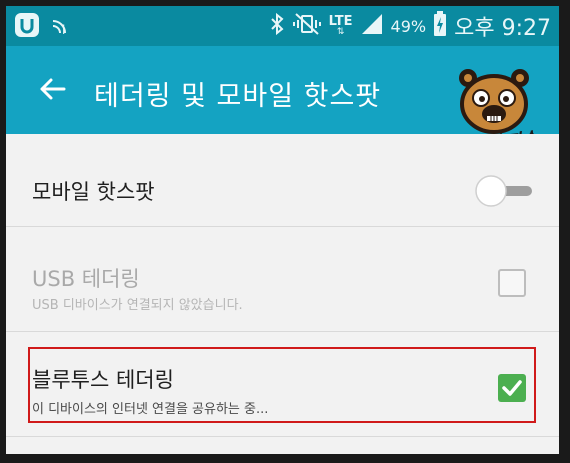 Image resolution: width=570 pixels, height=463 pixels. Describe the element at coordinates (238, 96) in the screenshot. I see `page-title: 테더링 및 모바일 핫스팟` at that location.